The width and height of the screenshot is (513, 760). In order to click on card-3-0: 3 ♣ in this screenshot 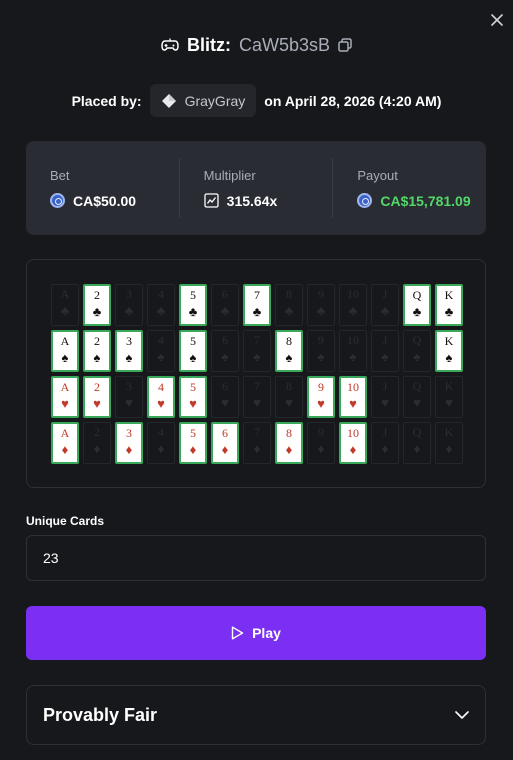, I will do `click(129, 305)`.